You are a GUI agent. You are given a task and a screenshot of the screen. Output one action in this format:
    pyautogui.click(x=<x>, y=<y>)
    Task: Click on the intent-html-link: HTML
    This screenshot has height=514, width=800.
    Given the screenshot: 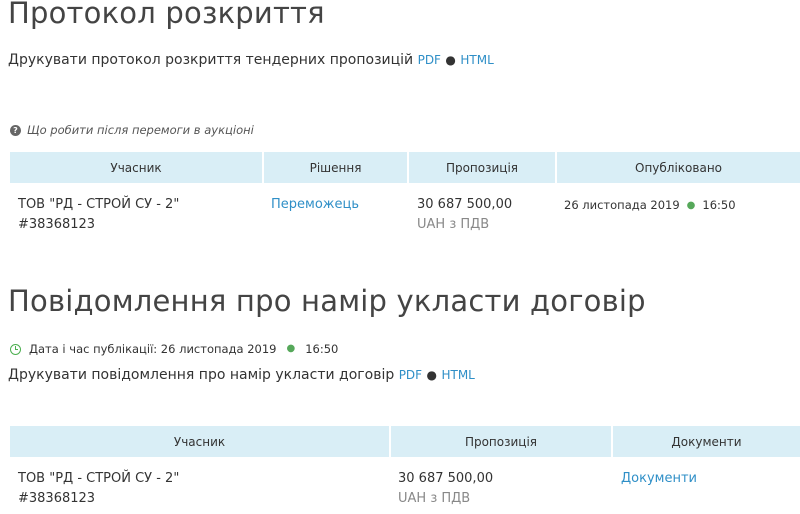 What is the action you would take?
    pyautogui.click(x=457, y=375)
    